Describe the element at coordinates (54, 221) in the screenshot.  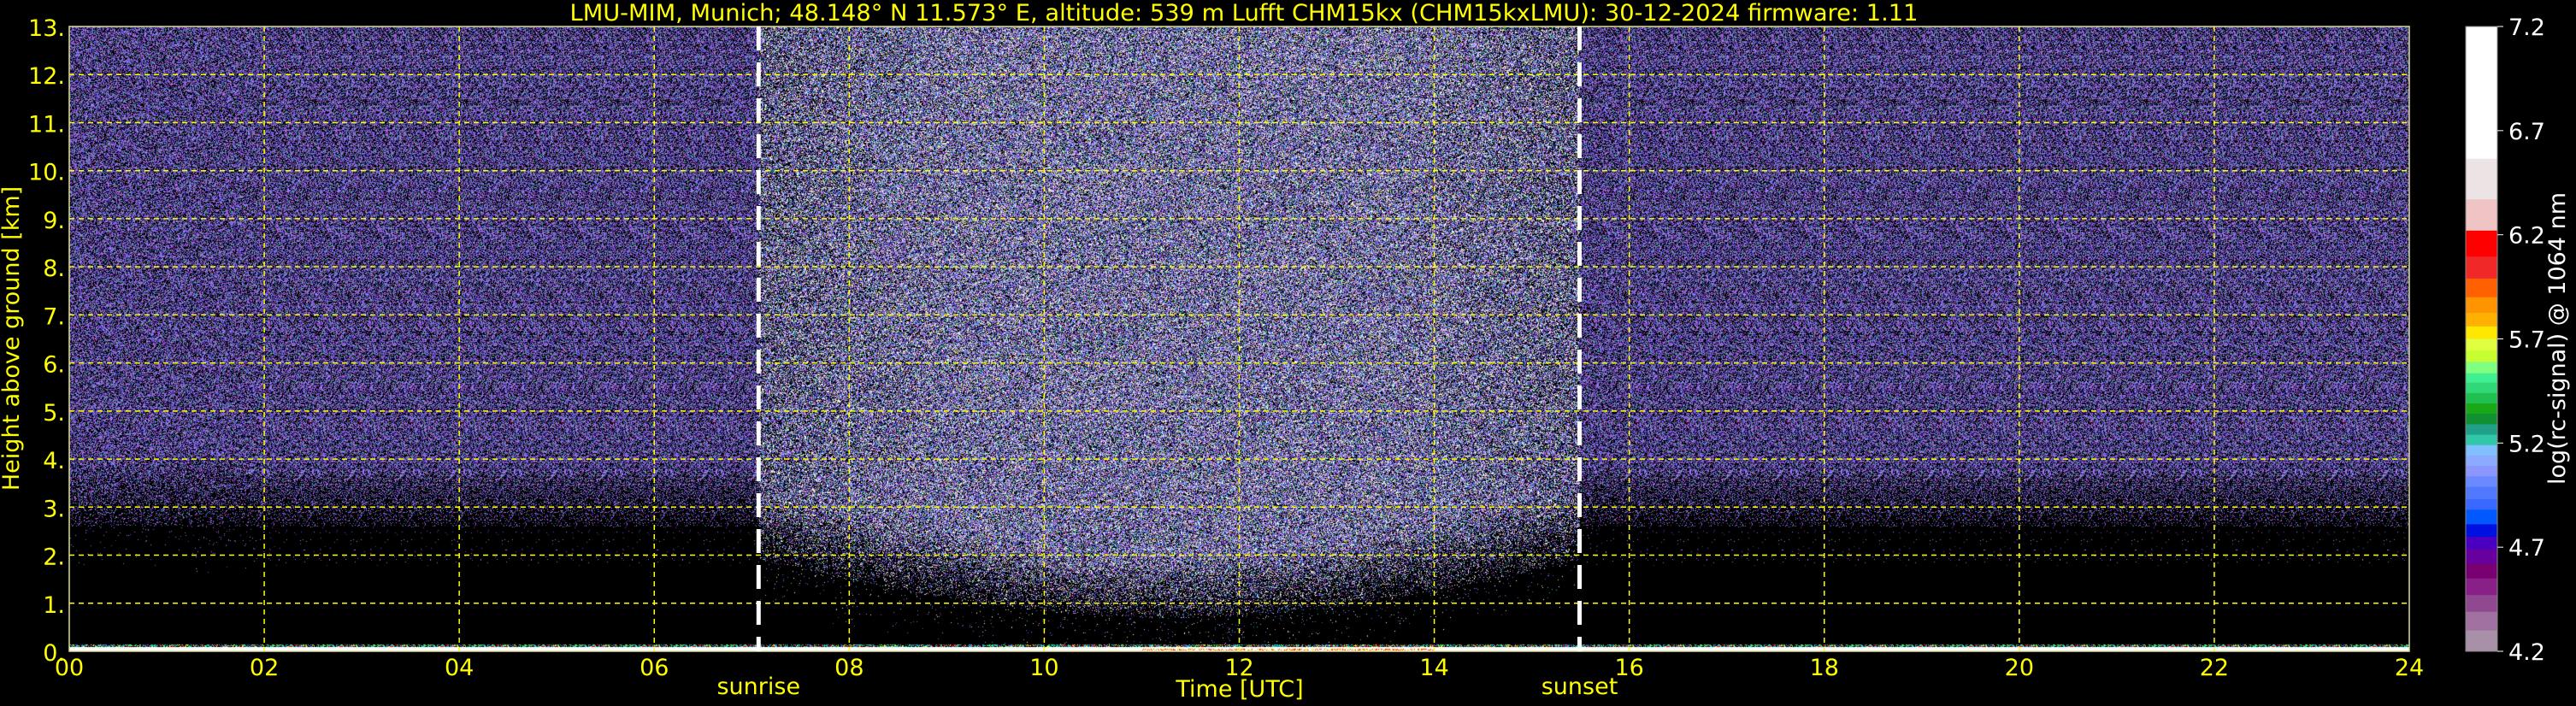
I see `y-tick-label: 9.` at that location.